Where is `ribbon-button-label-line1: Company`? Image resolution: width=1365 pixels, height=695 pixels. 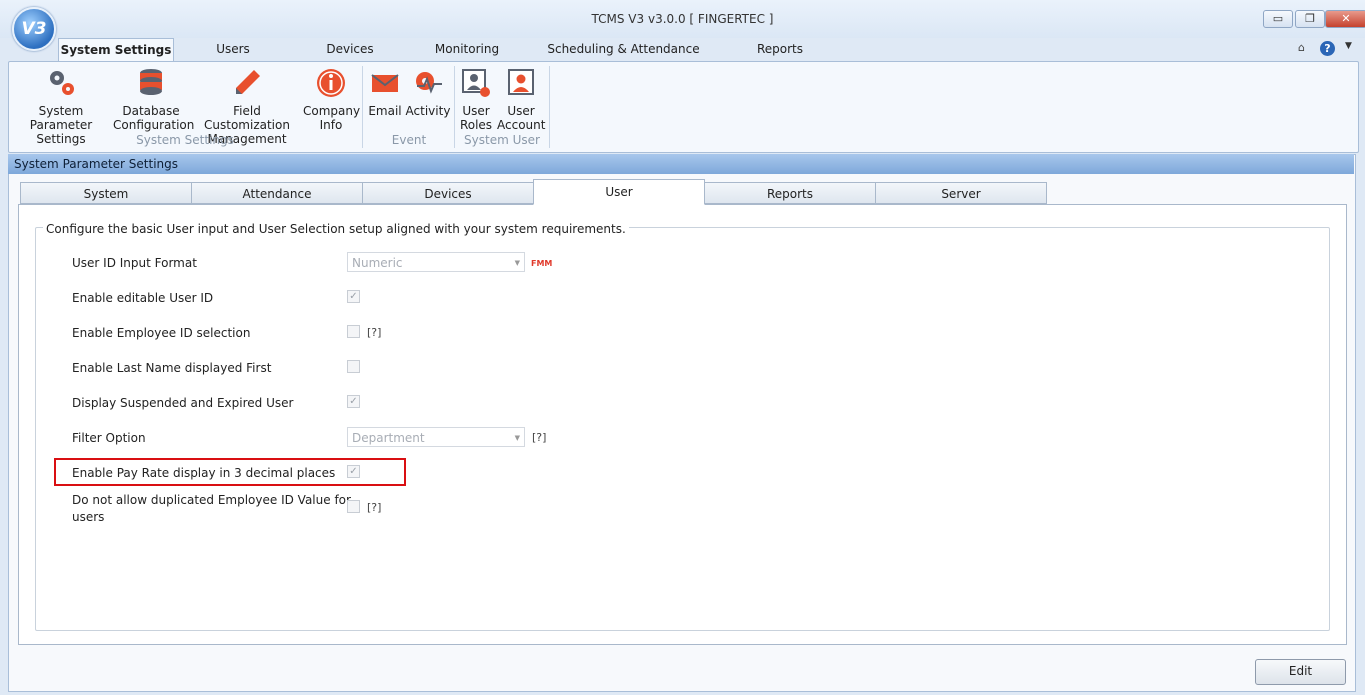 ribbon-button-label-line1: Company is located at coordinates (332, 111).